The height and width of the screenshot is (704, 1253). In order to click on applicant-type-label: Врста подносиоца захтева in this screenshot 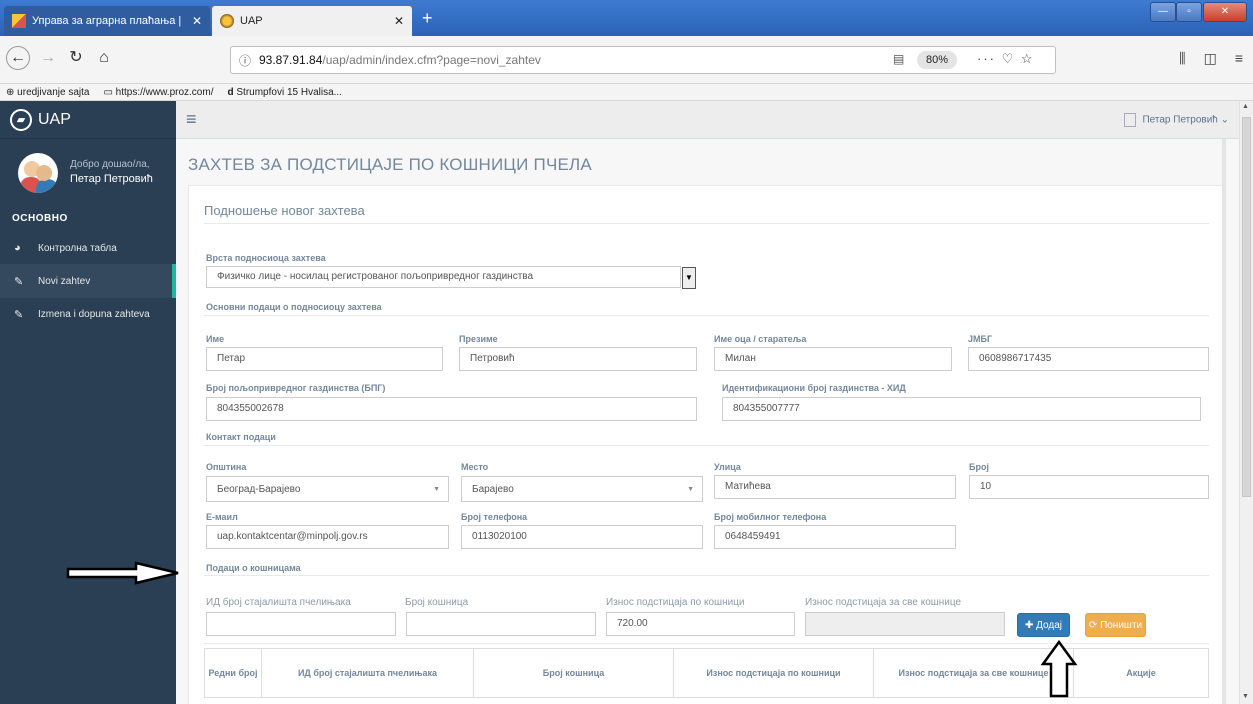, I will do `click(266, 258)`.